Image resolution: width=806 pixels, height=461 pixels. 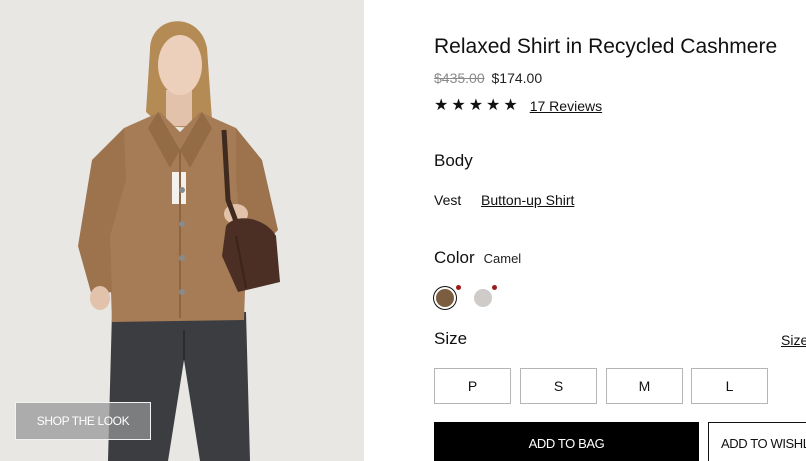 I want to click on grey-swatch, so click(x=483, y=298).